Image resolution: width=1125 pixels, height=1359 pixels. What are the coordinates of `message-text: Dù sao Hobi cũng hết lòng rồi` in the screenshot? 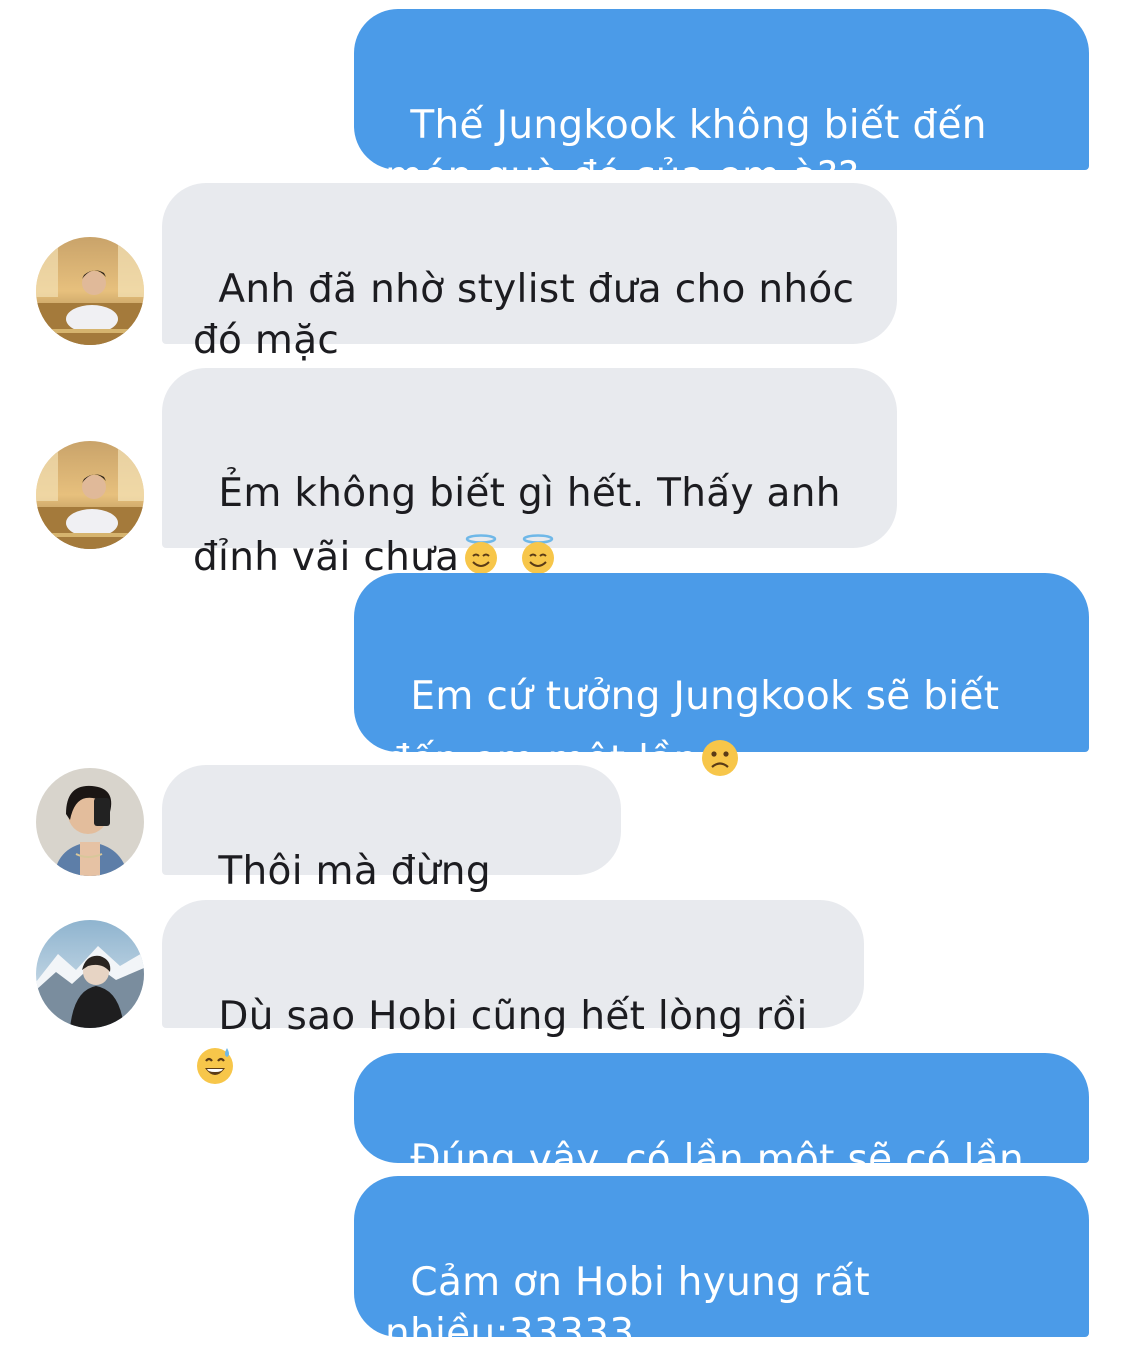 It's located at (513, 1016).